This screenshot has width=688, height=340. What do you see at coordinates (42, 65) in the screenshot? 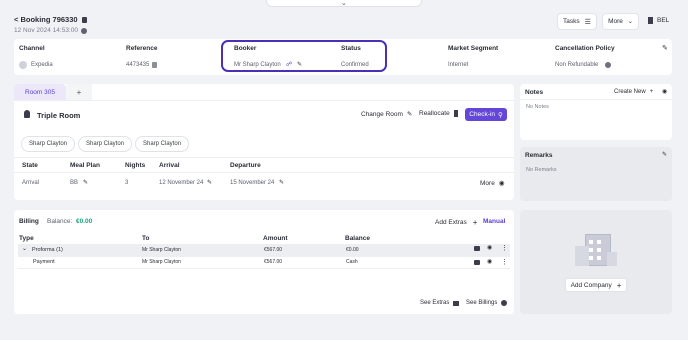
I see `channel-value: Expedia` at bounding box center [42, 65].